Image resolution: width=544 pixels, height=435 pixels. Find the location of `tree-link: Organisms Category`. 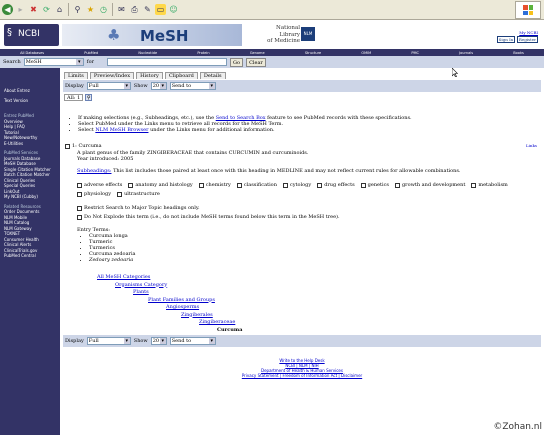

tree-link: Organisms Category is located at coordinates (141, 285).